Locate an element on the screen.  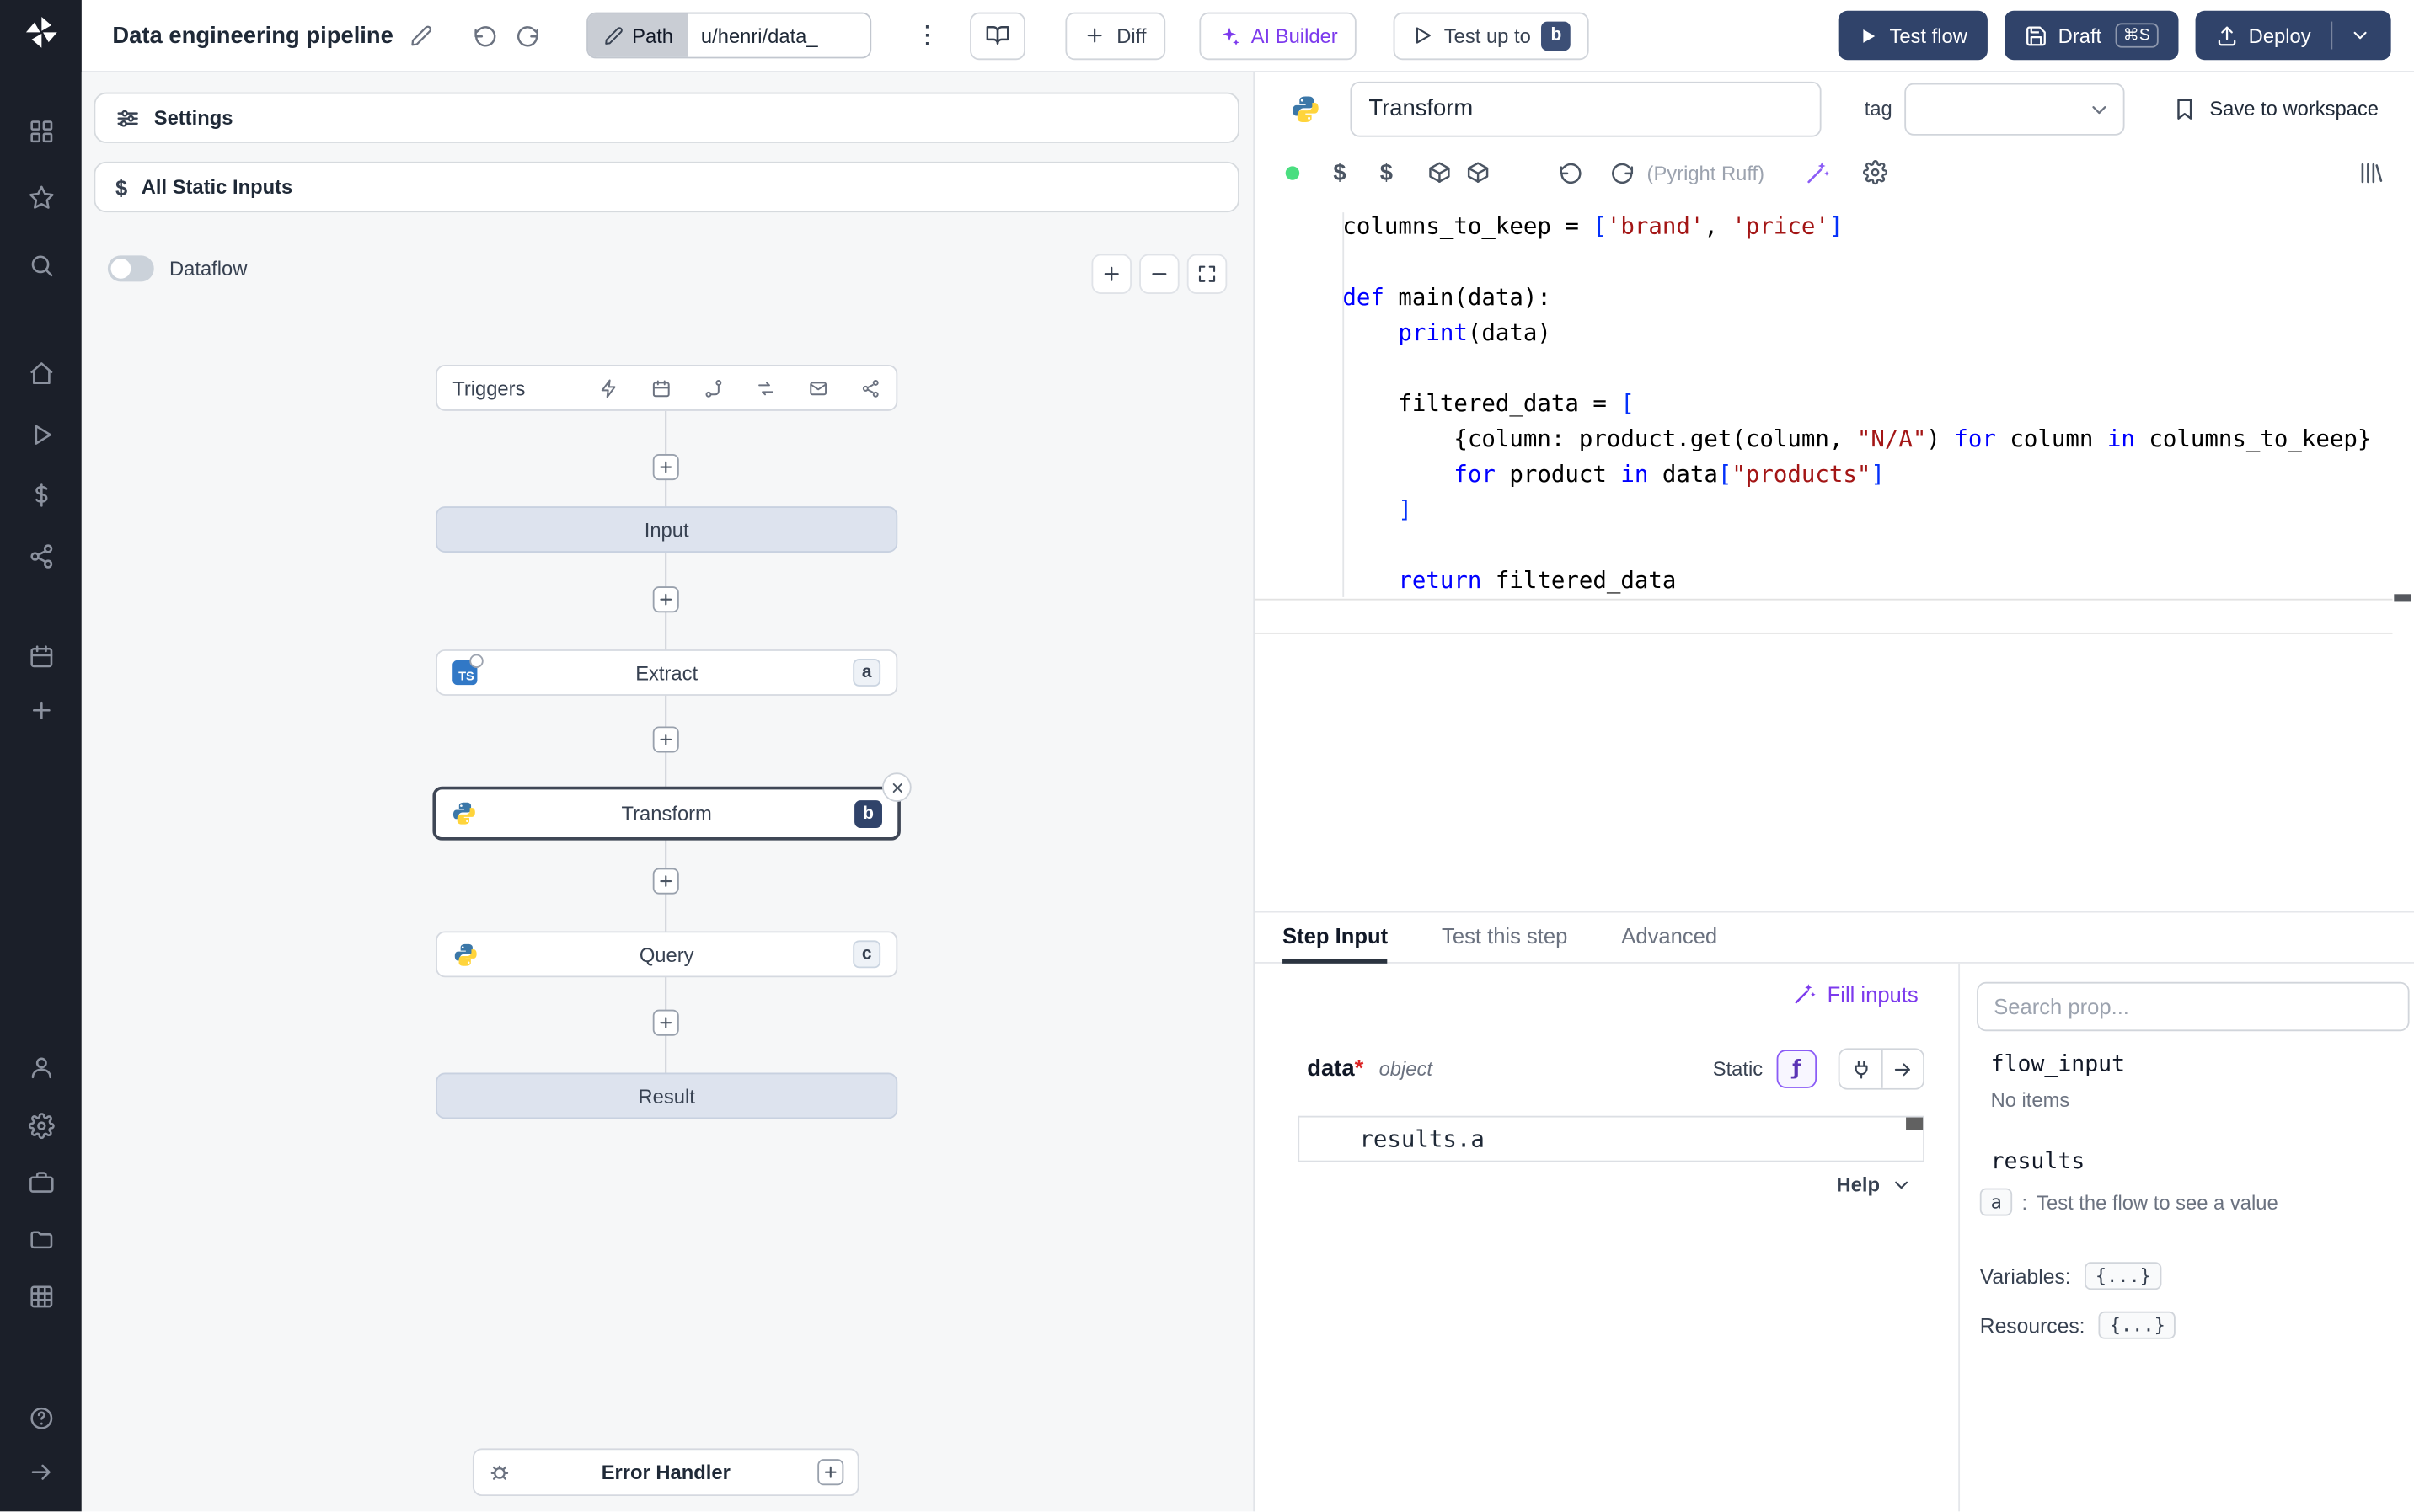
canvas-zoom-controls is located at coordinates (1159, 274).